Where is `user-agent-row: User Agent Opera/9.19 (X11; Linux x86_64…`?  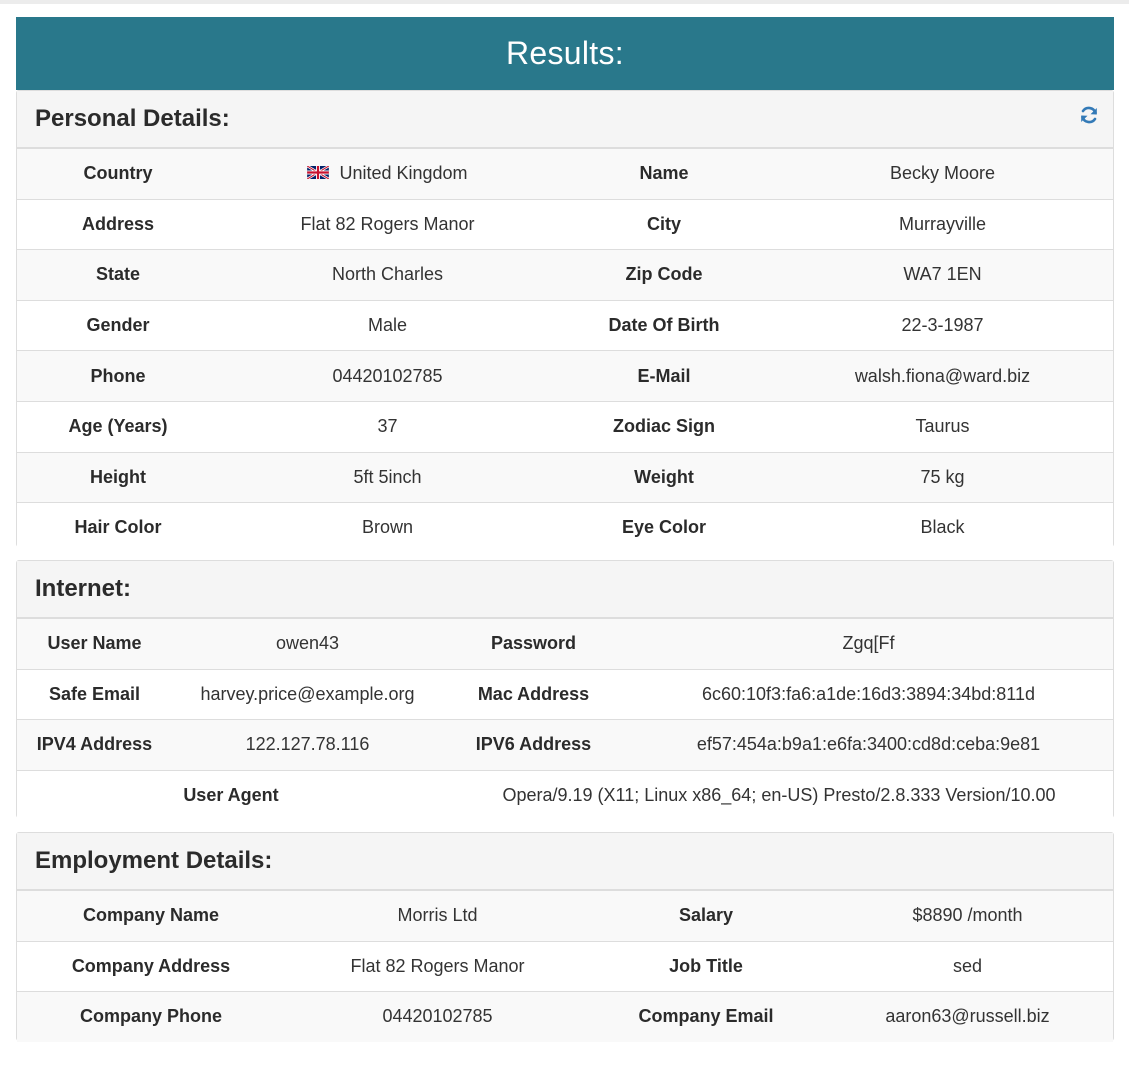
user-agent-row: User Agent Opera/9.19 (X11; Linux x86_64… is located at coordinates (565, 795).